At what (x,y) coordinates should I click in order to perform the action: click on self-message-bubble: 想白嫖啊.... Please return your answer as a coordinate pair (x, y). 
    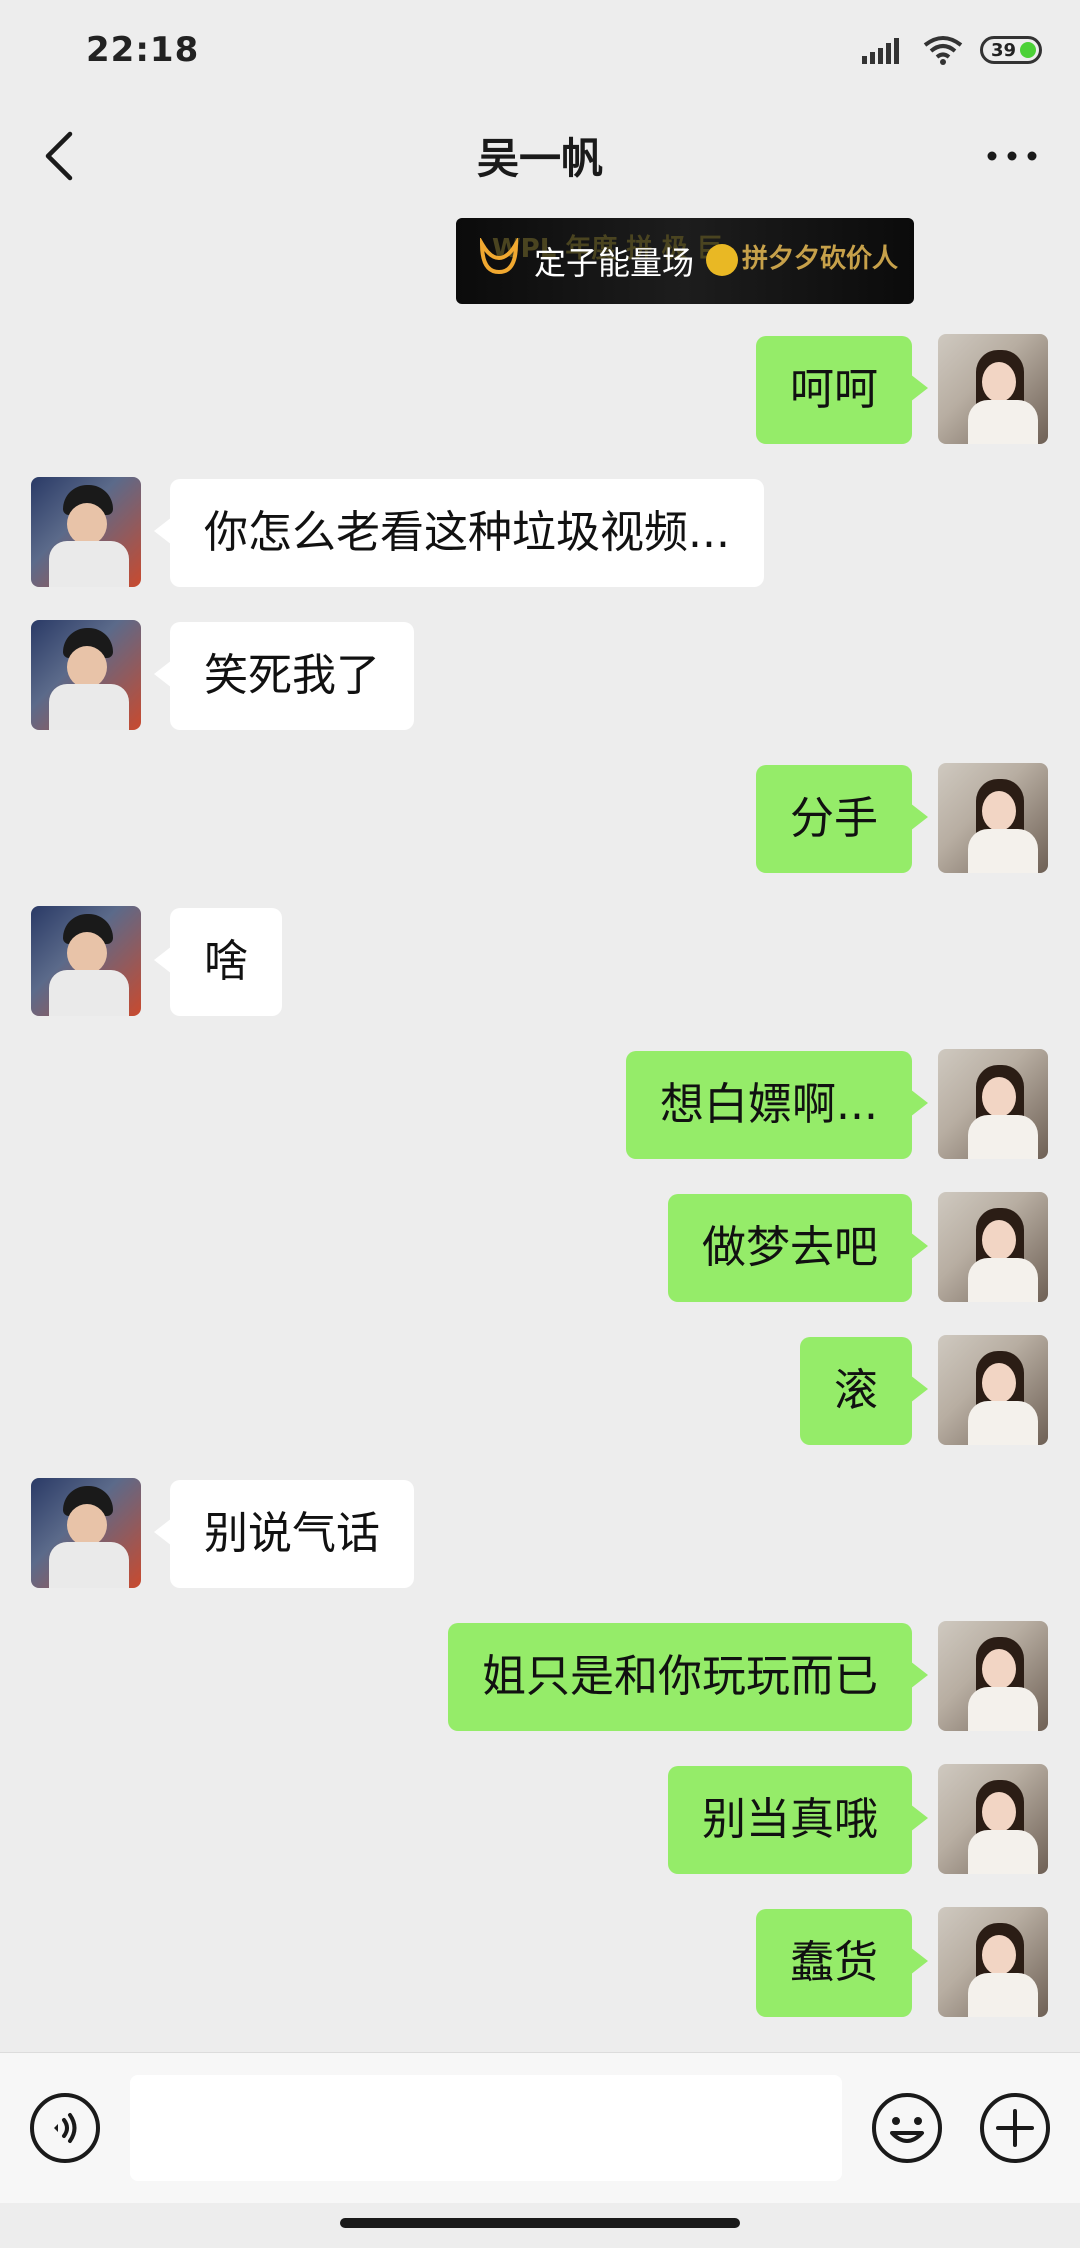
    Looking at the image, I should click on (777, 1105).